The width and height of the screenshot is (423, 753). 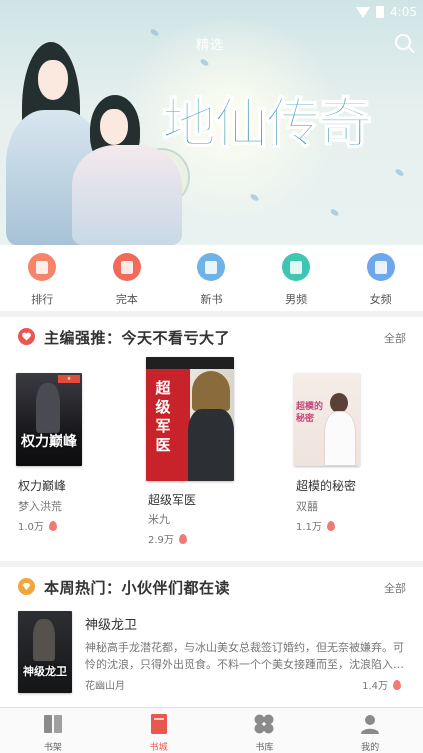 I want to click on bottom-navigation: 书架 书城 书库 我的, so click(x=211, y=730).